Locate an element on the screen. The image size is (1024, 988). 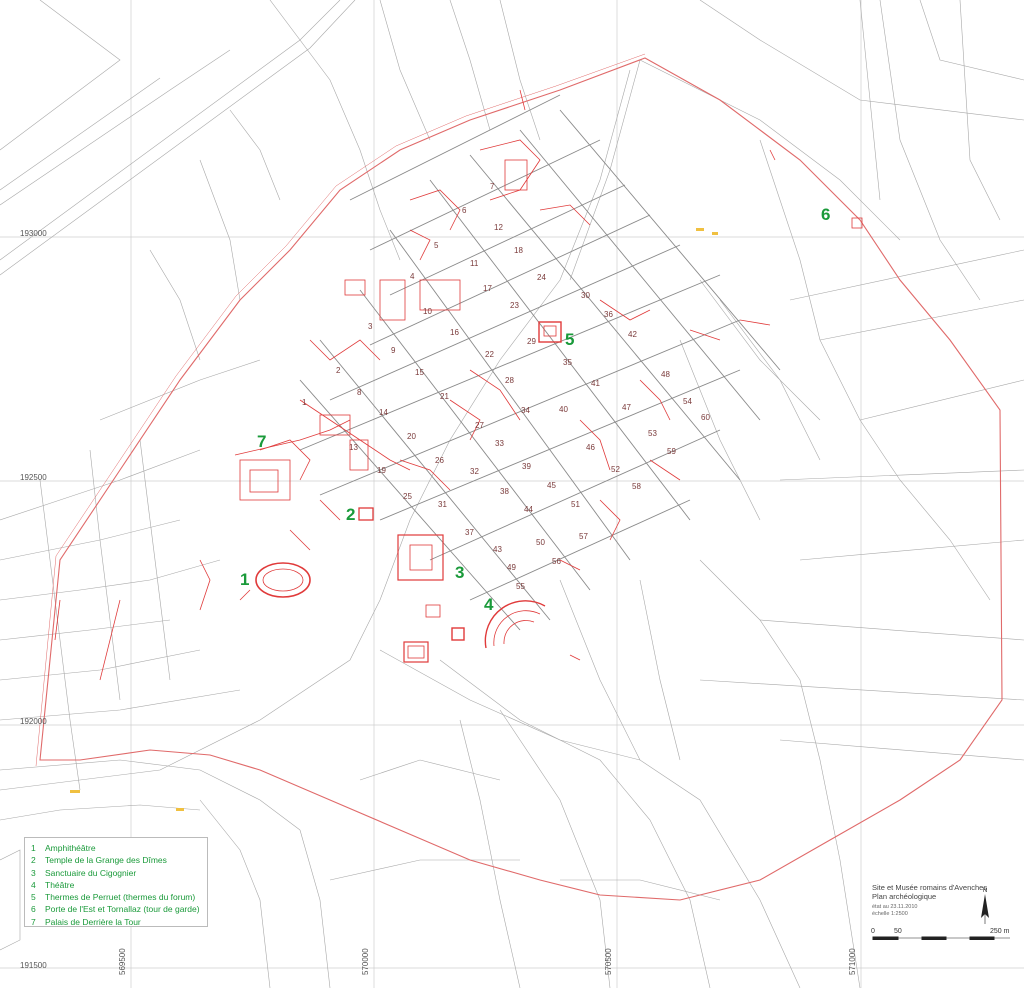
insula-label: 23 is located at coordinates (514, 305).